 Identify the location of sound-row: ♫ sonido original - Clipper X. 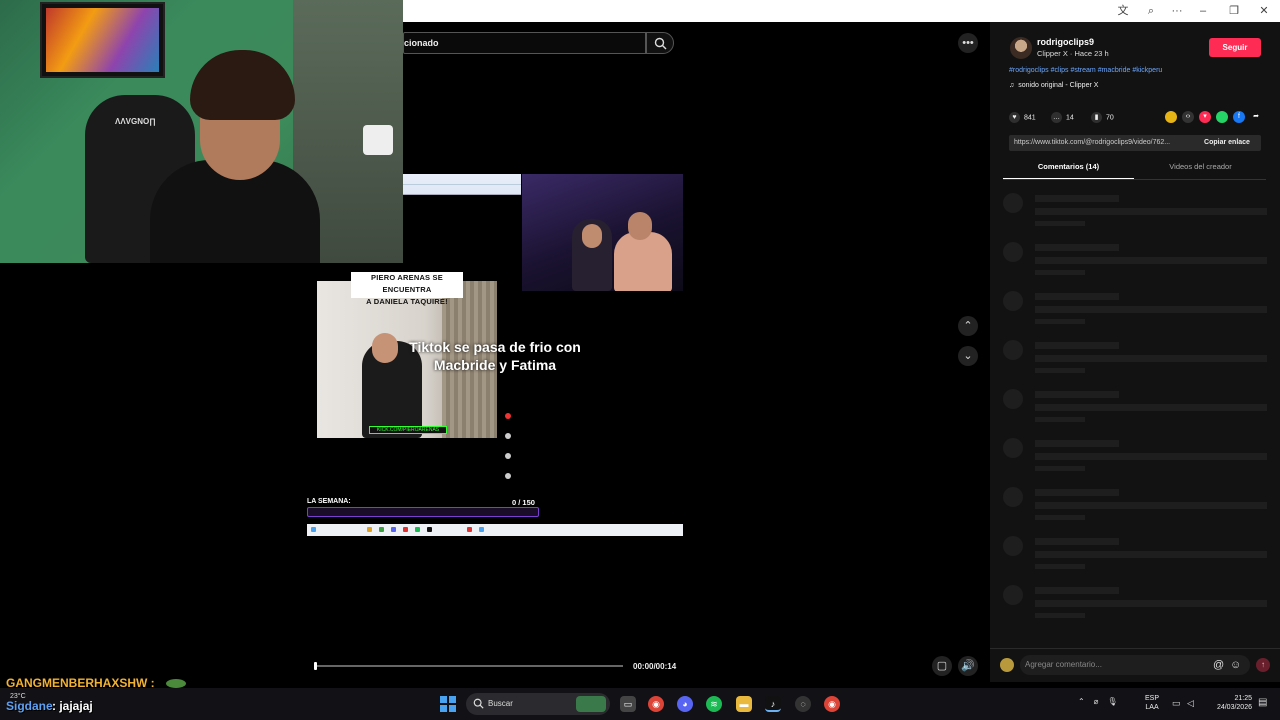
(1053, 85).